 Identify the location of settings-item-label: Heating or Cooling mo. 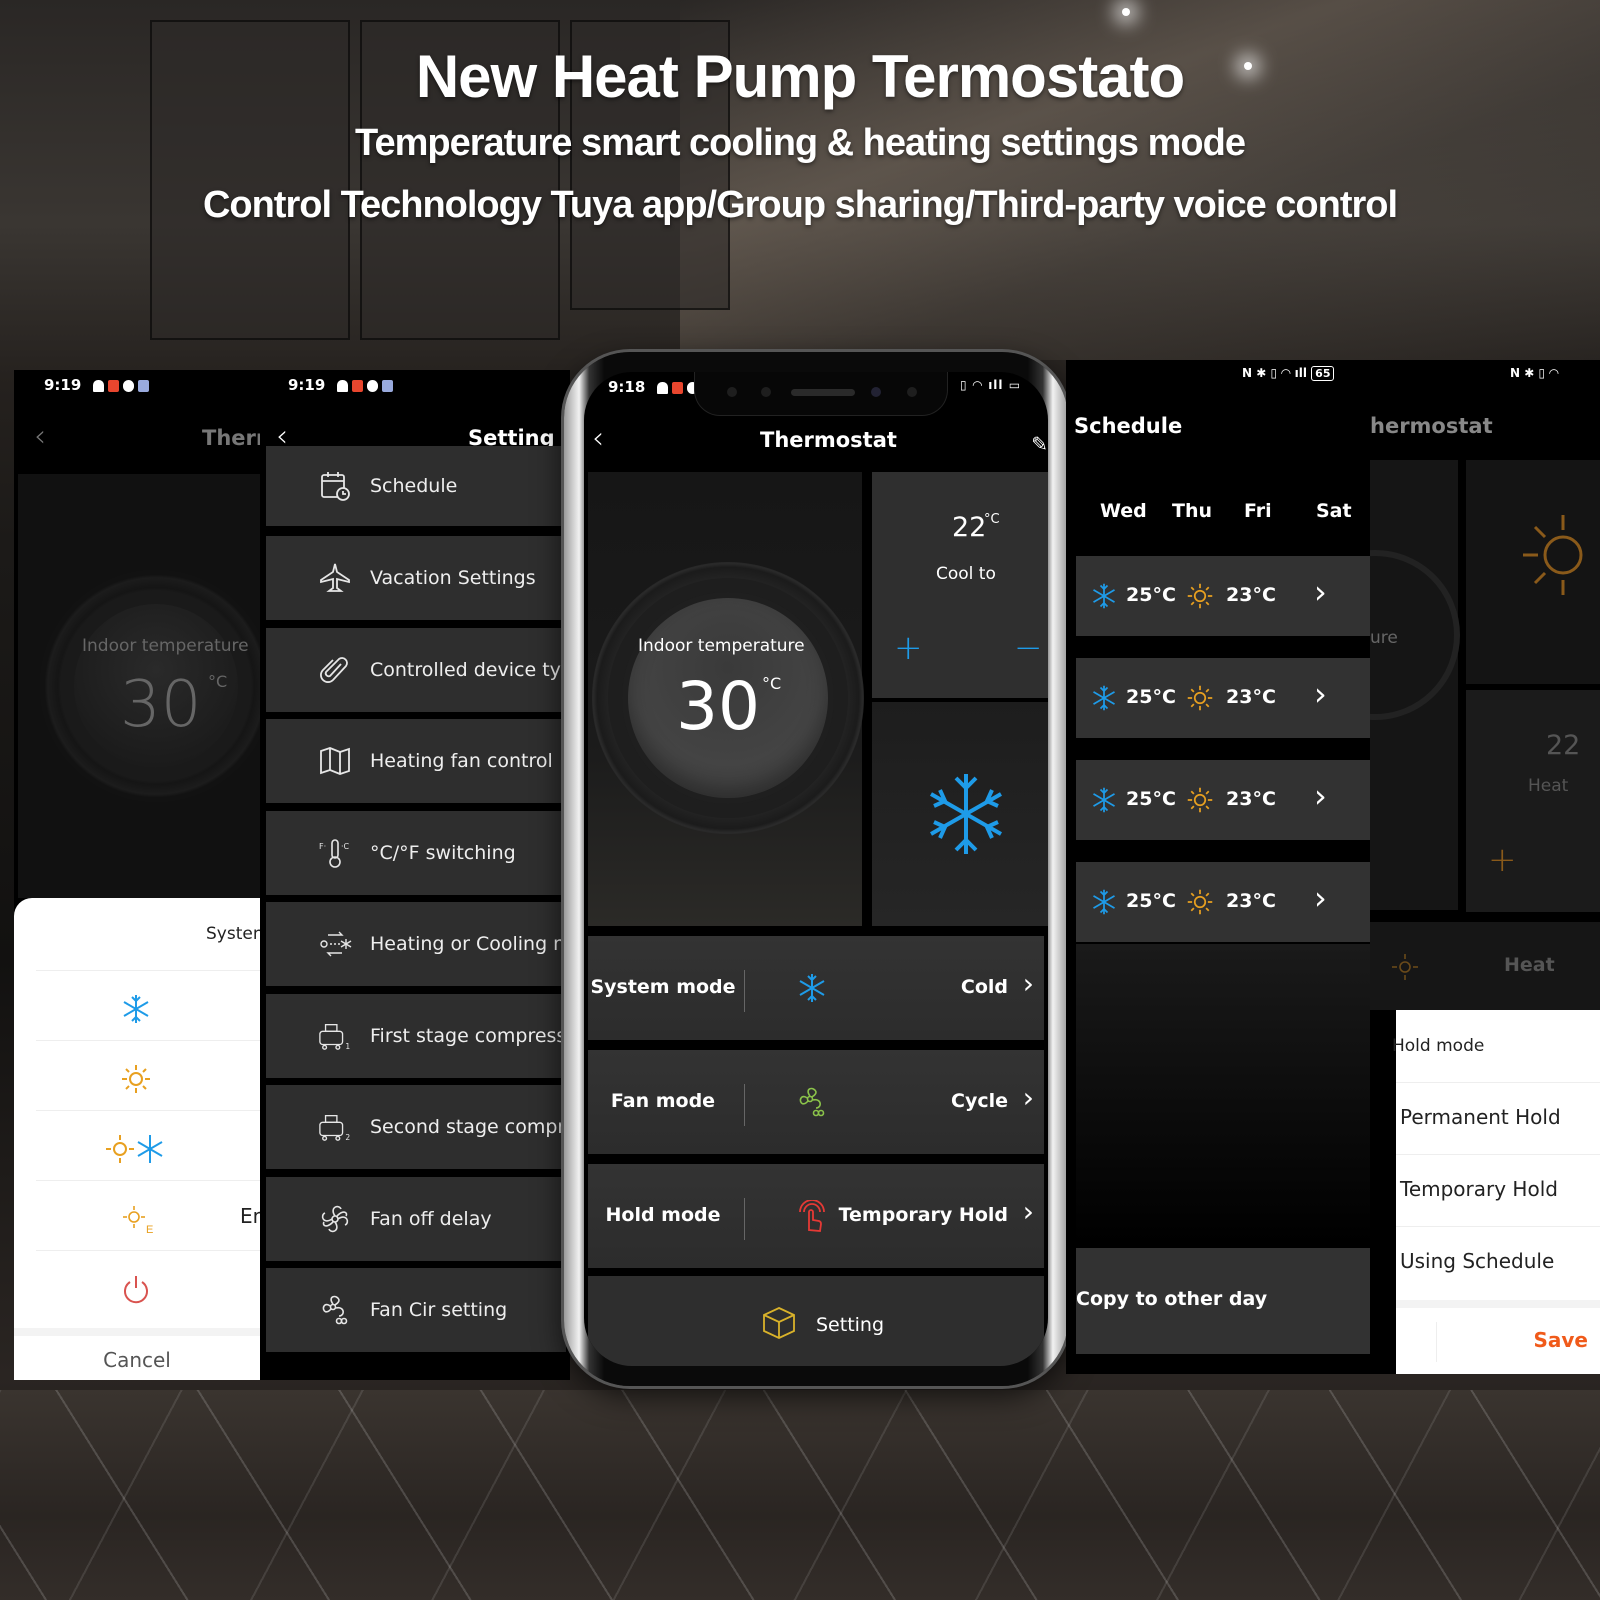
(470, 944).